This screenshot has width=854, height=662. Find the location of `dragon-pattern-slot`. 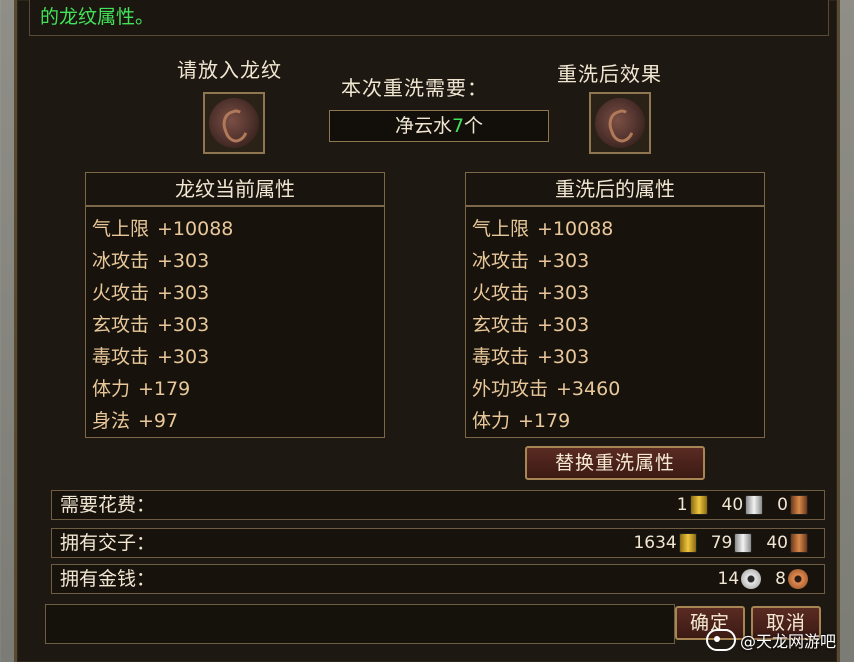

dragon-pattern-slot is located at coordinates (234, 123).